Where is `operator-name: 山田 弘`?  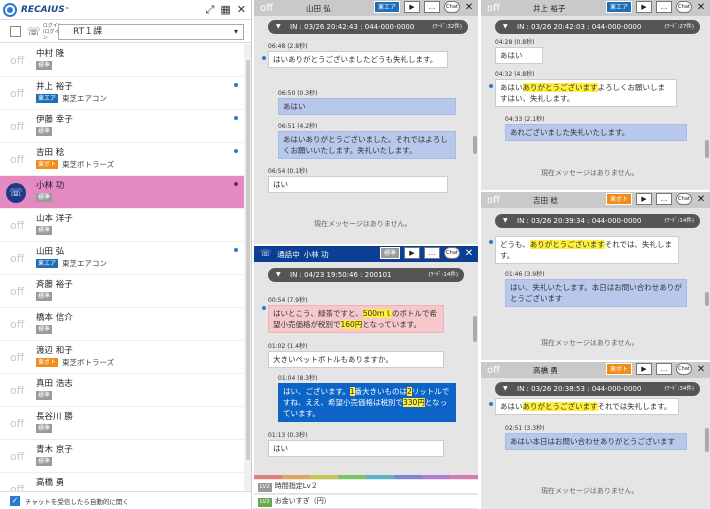
operator-name: 山田 弘 is located at coordinates (50, 252).